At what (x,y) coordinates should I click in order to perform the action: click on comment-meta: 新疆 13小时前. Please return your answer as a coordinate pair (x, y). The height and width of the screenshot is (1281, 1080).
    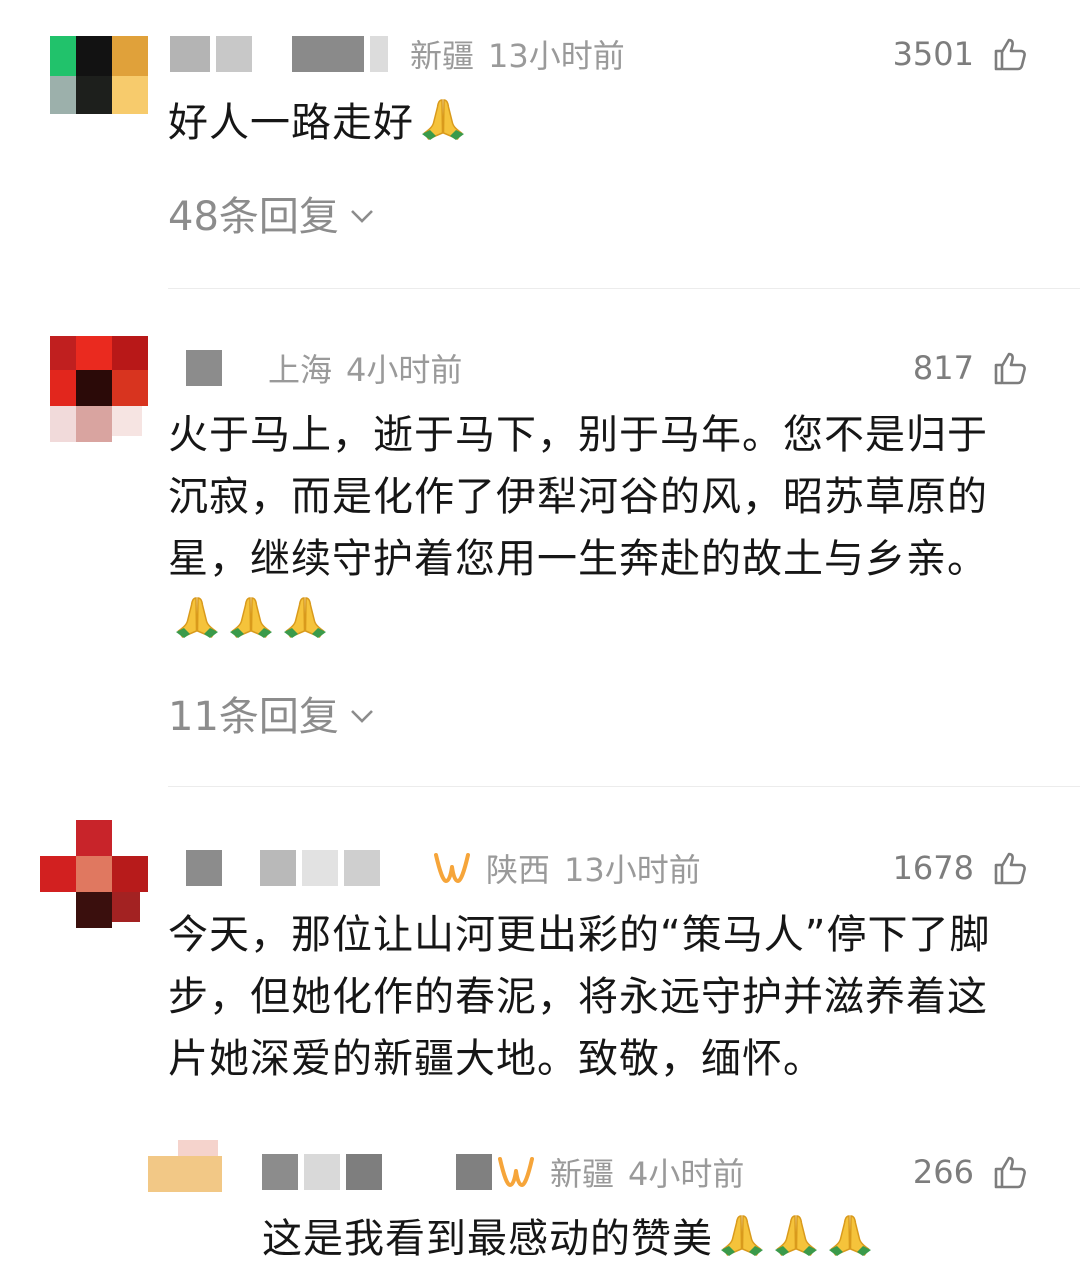
    Looking at the image, I should click on (397, 54).